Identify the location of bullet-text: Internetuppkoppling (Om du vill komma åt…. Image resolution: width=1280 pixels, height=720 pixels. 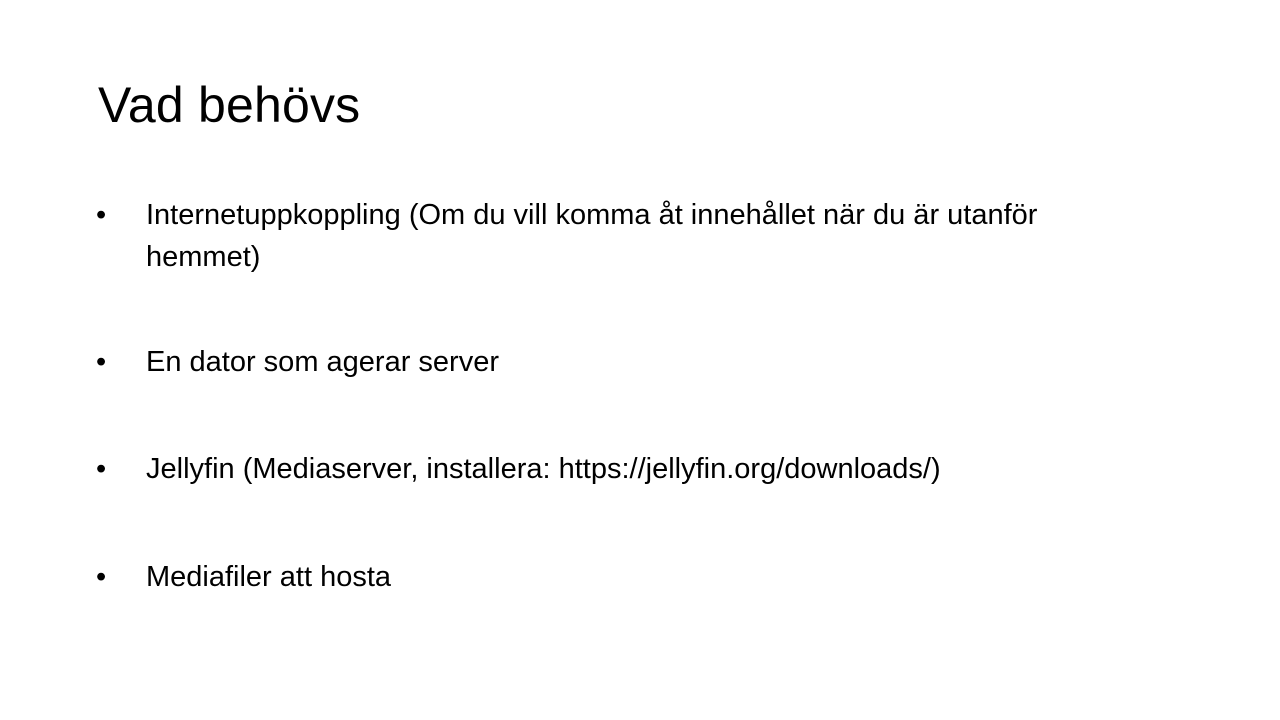
(592, 236).